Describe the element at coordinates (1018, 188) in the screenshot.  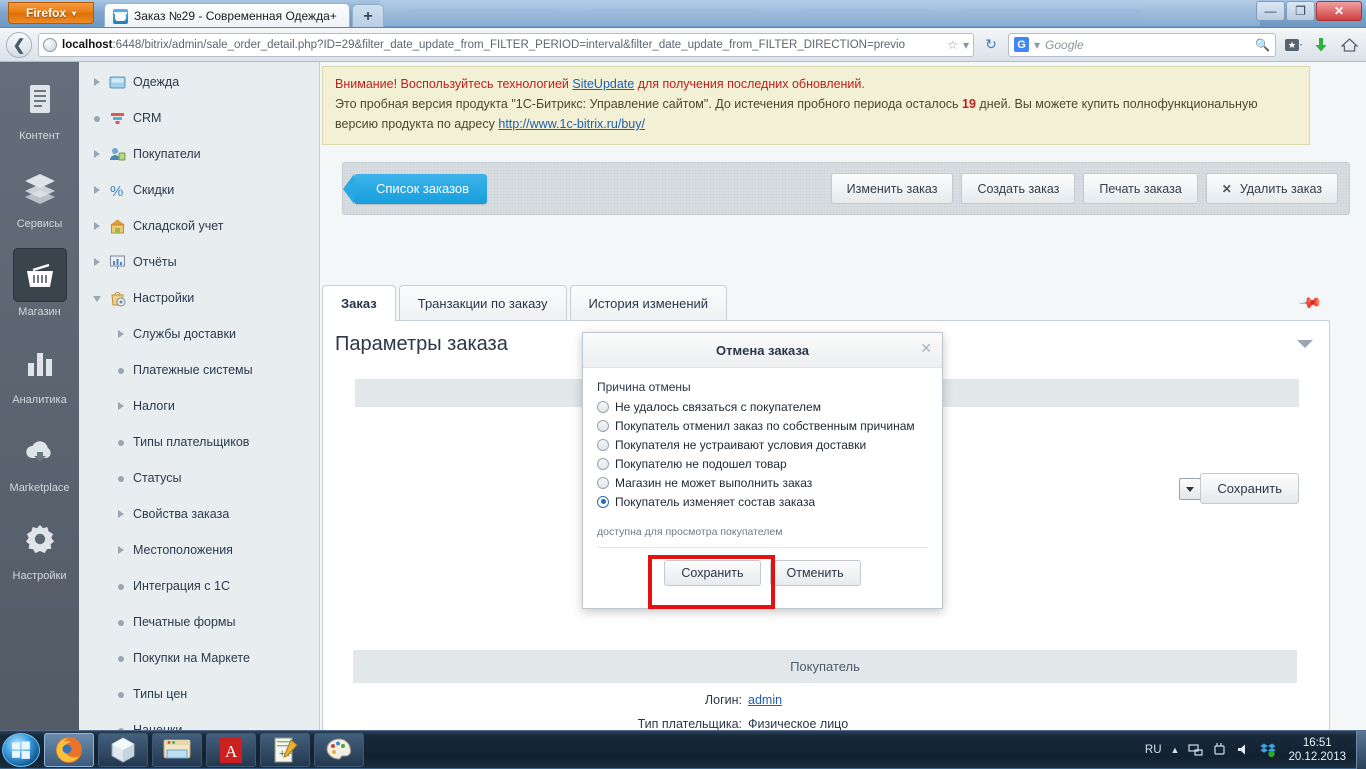
I see `create-order-button: Создать заказ` at that location.